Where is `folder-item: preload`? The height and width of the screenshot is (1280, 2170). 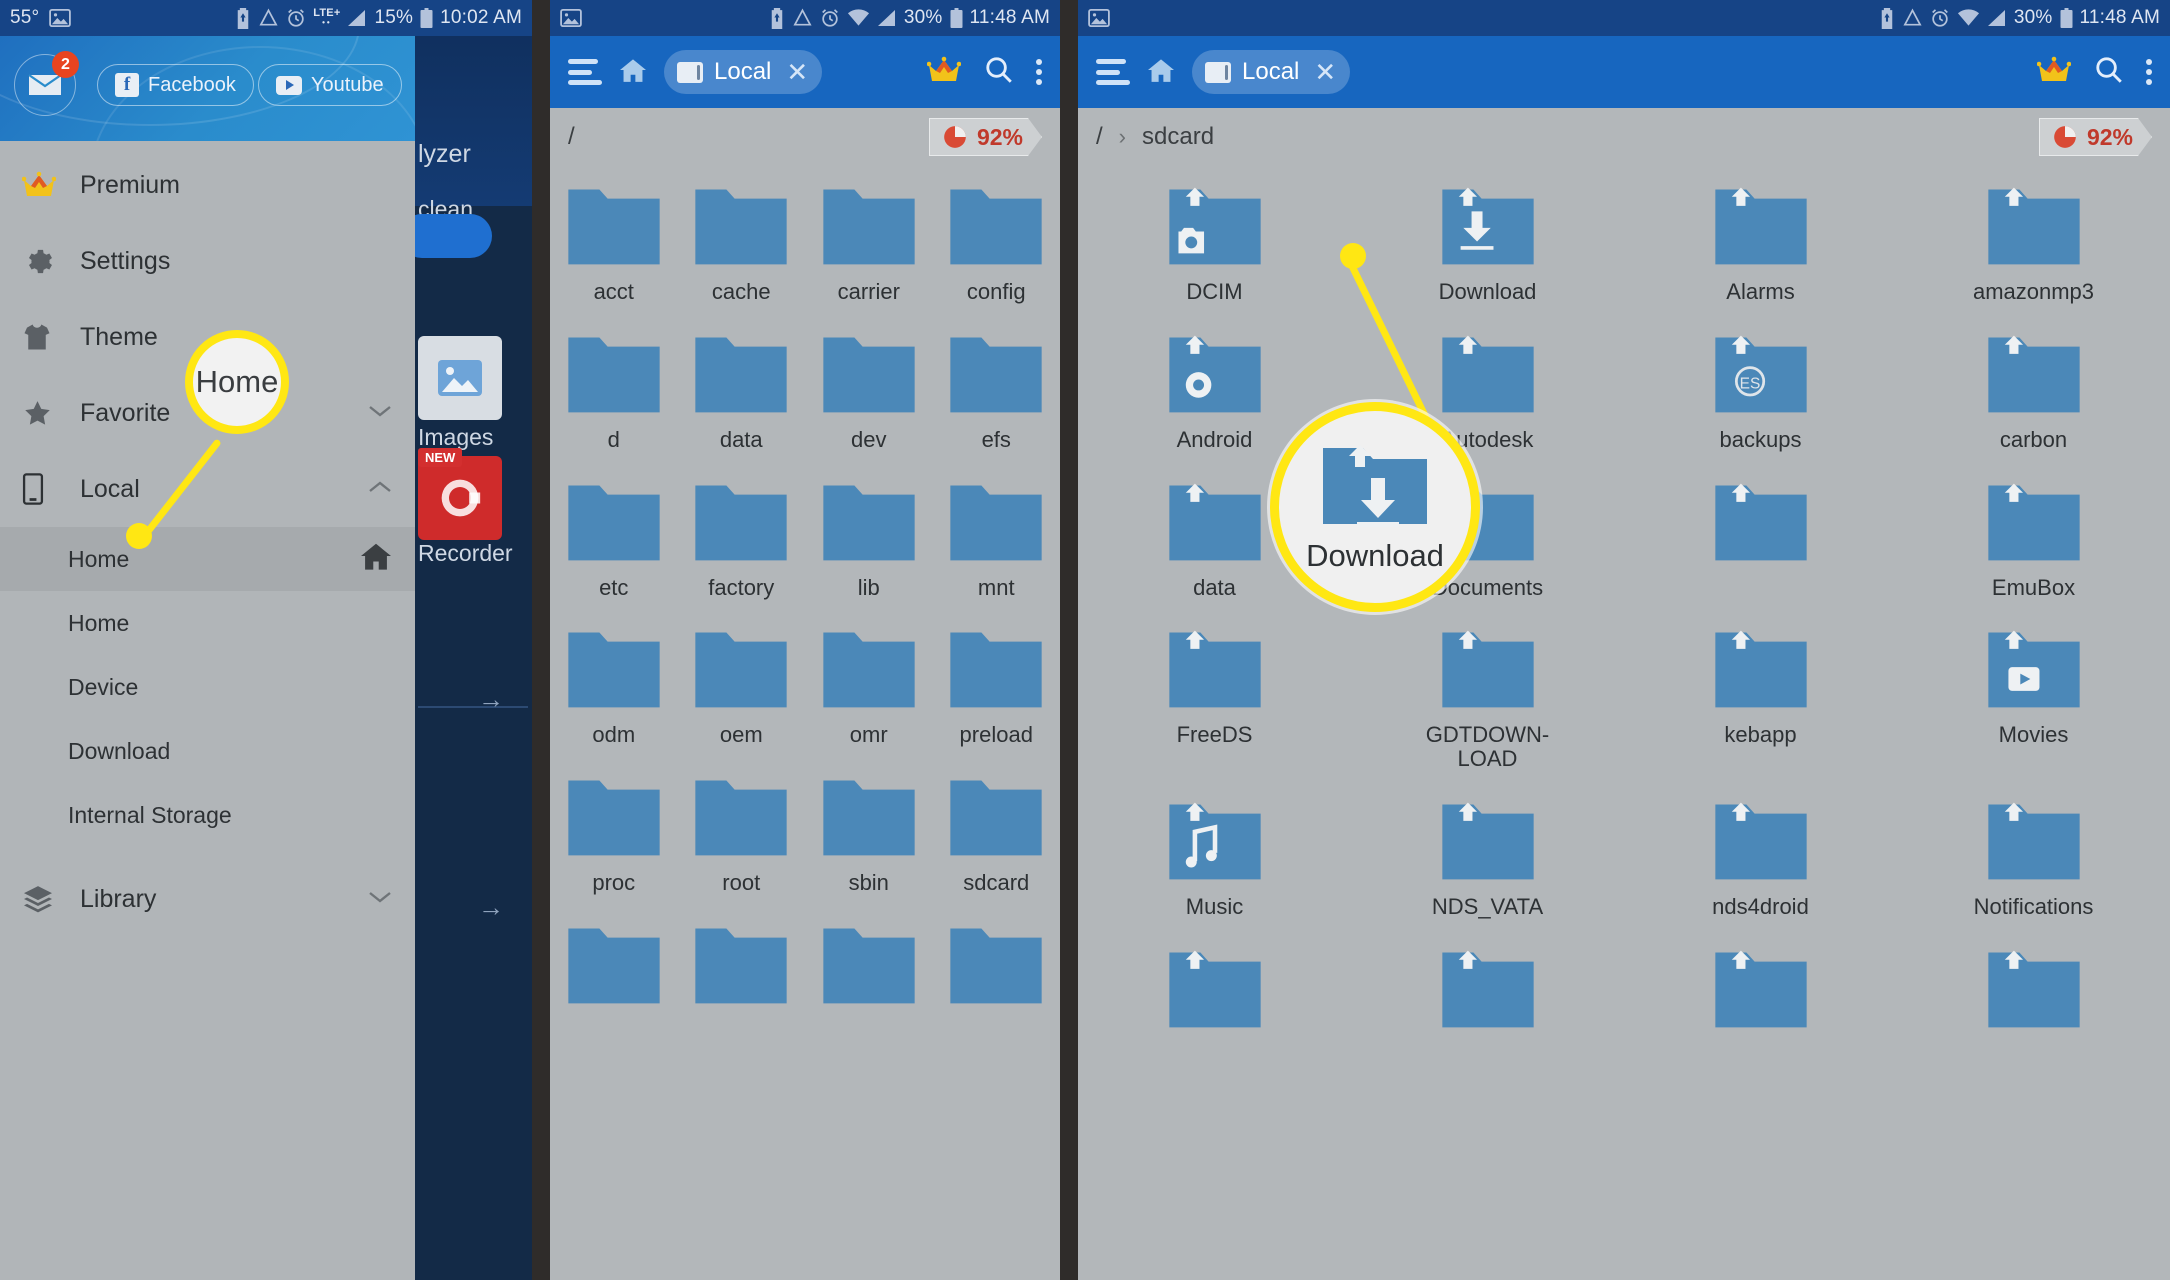
folder-item: preload is located at coordinates (997, 687).